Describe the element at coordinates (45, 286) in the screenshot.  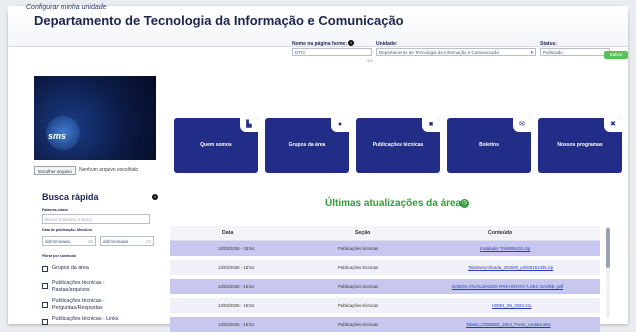
I see `filter-checkbox-pastas` at that location.